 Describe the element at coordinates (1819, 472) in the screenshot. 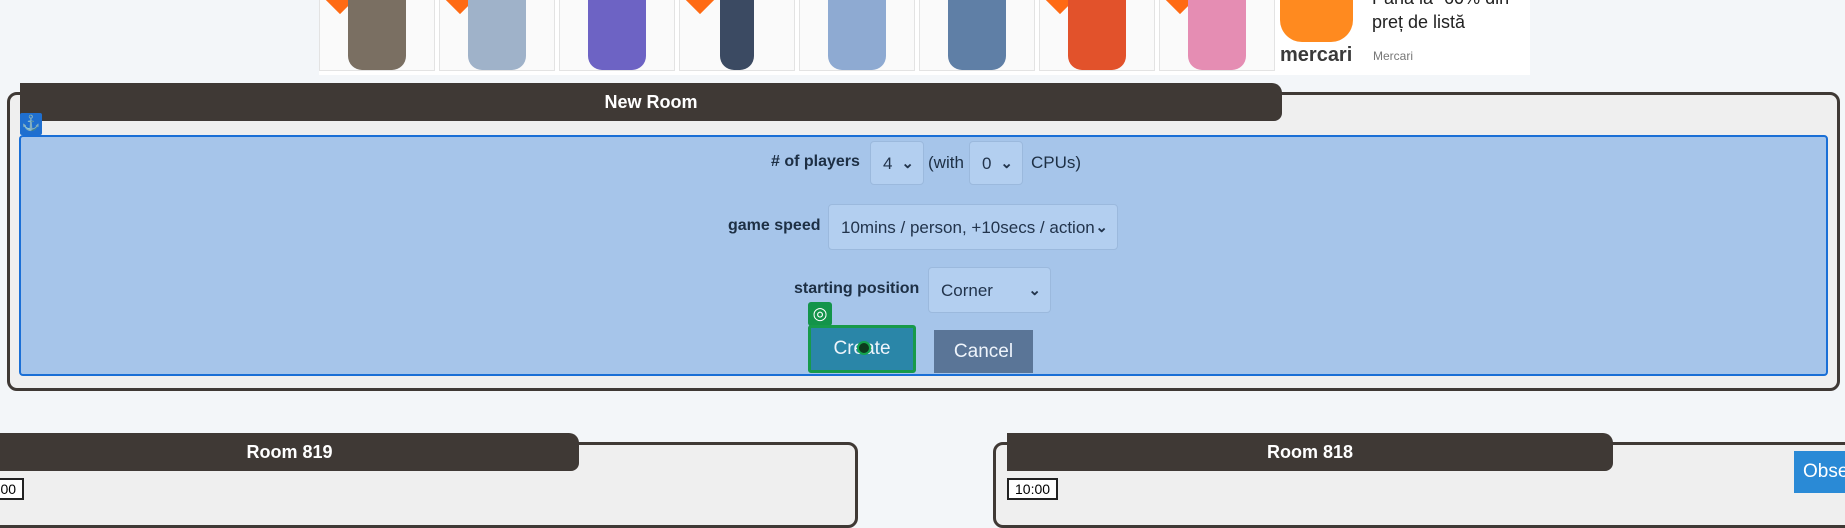

I see `observe-button: Observe` at that location.